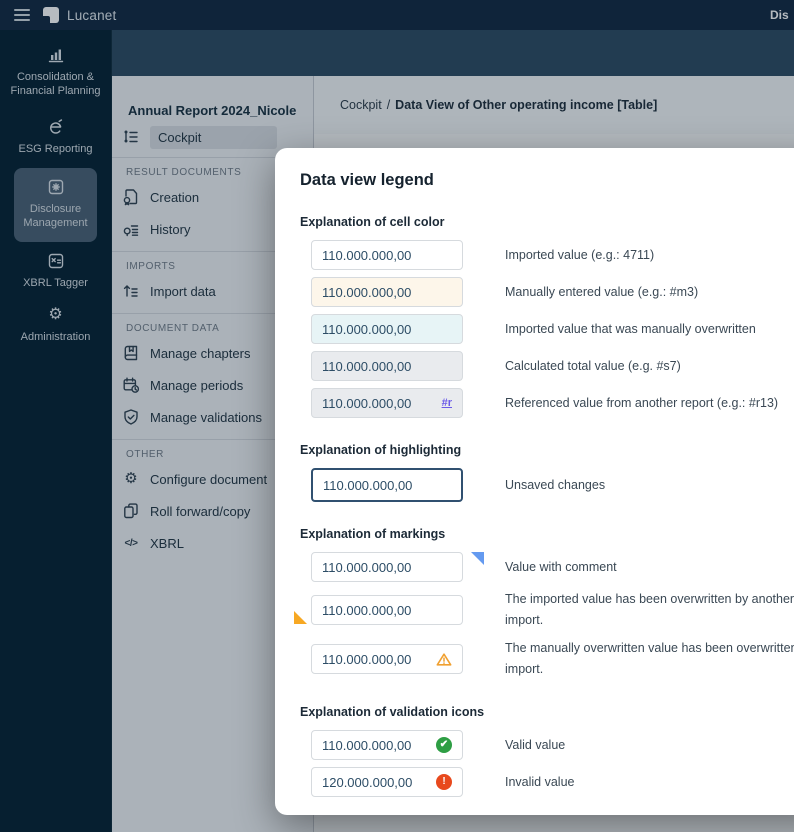 This screenshot has width=794, height=832. Describe the element at coordinates (373, 534) in the screenshot. I see `section-heading: Explanation of markings` at that location.